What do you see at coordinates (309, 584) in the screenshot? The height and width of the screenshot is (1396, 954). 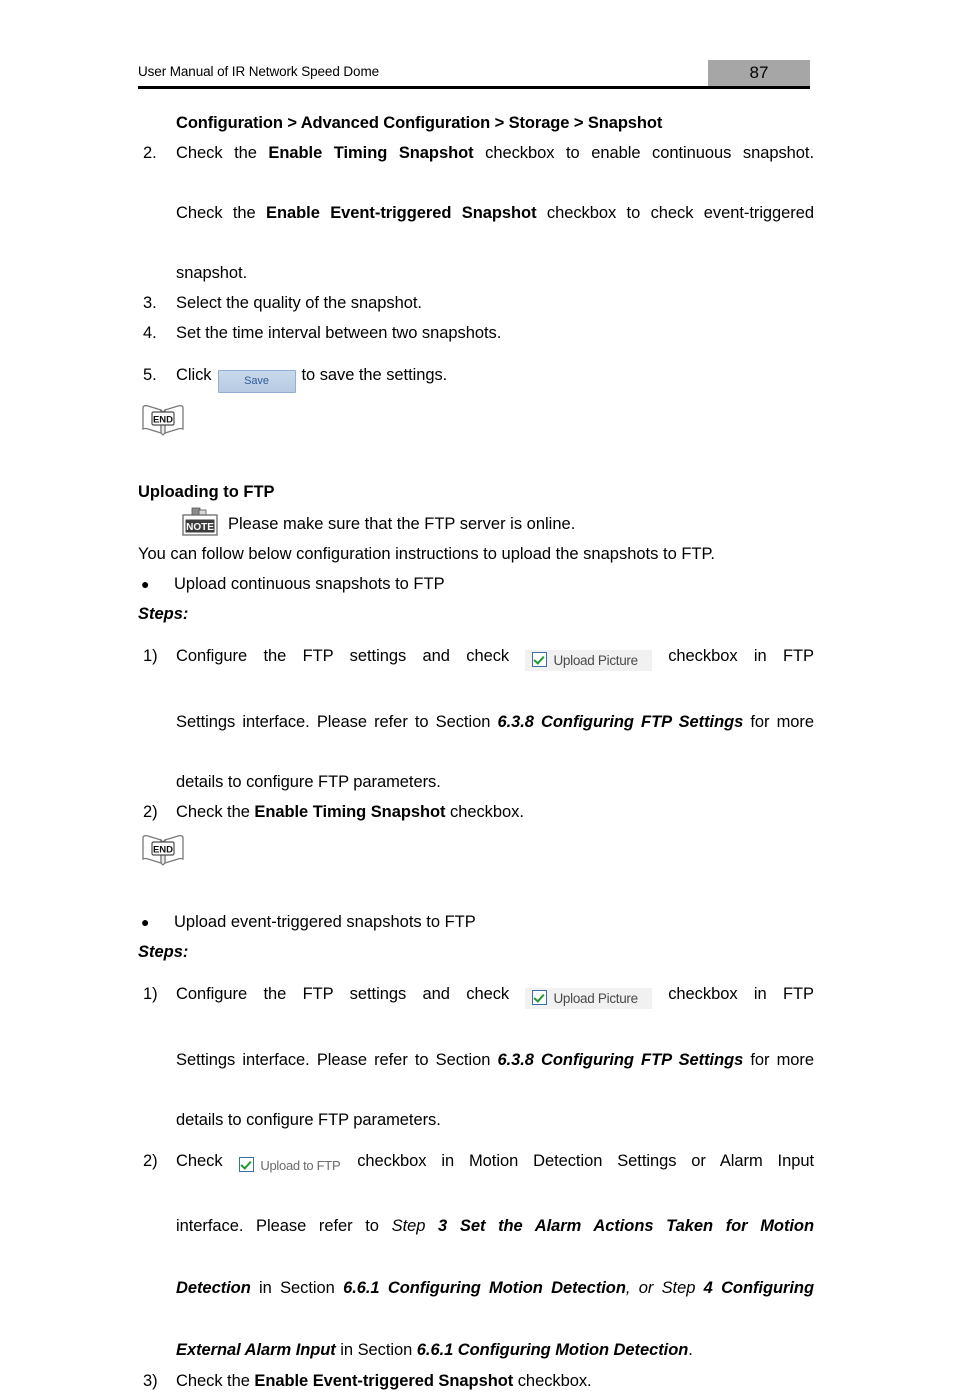 I see `bullet-text: Upload continuous snapshots to FTP` at bounding box center [309, 584].